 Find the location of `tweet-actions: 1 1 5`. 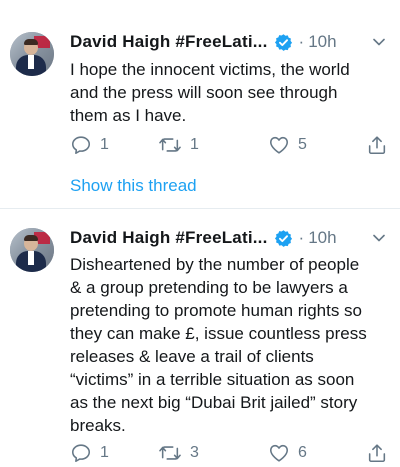

tweet-actions: 1 1 5 is located at coordinates (230, 145).